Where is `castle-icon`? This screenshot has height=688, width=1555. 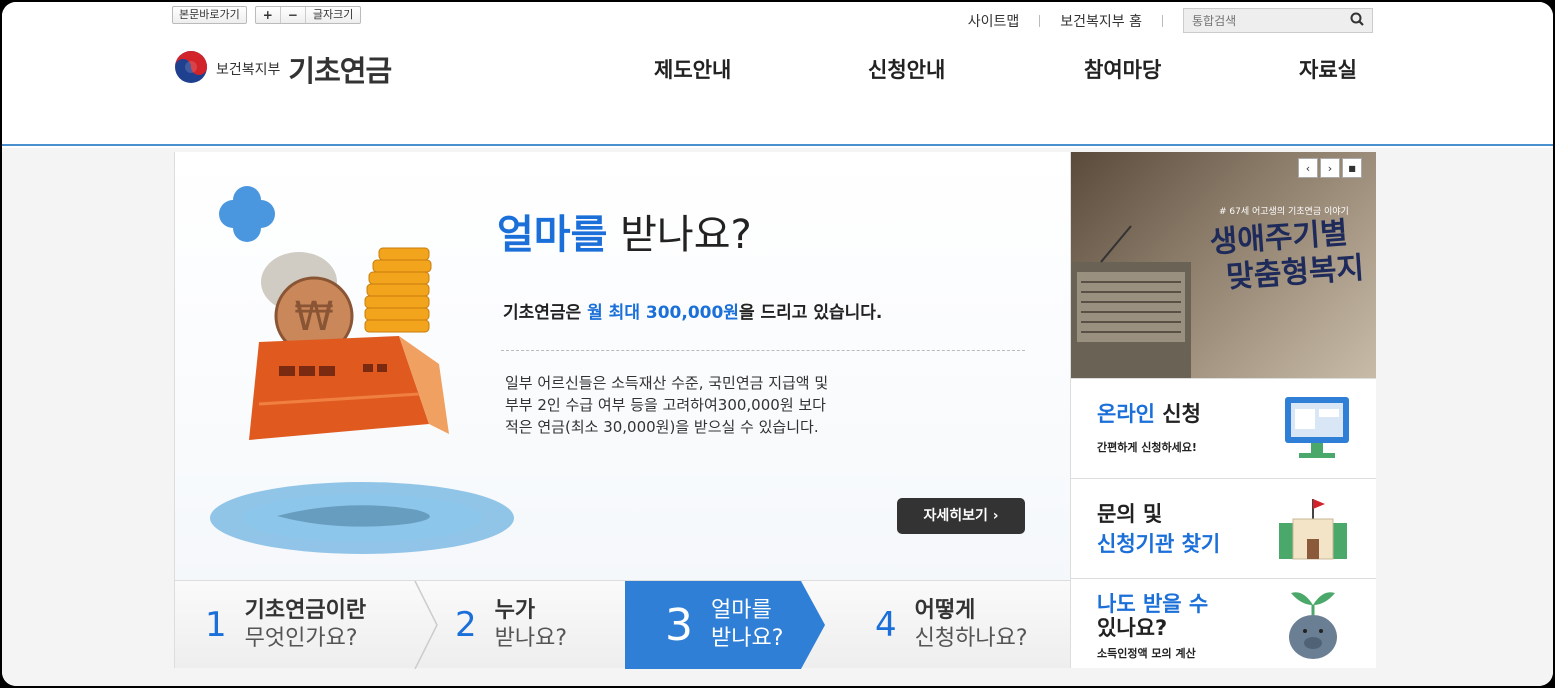 castle-icon is located at coordinates (1313, 531).